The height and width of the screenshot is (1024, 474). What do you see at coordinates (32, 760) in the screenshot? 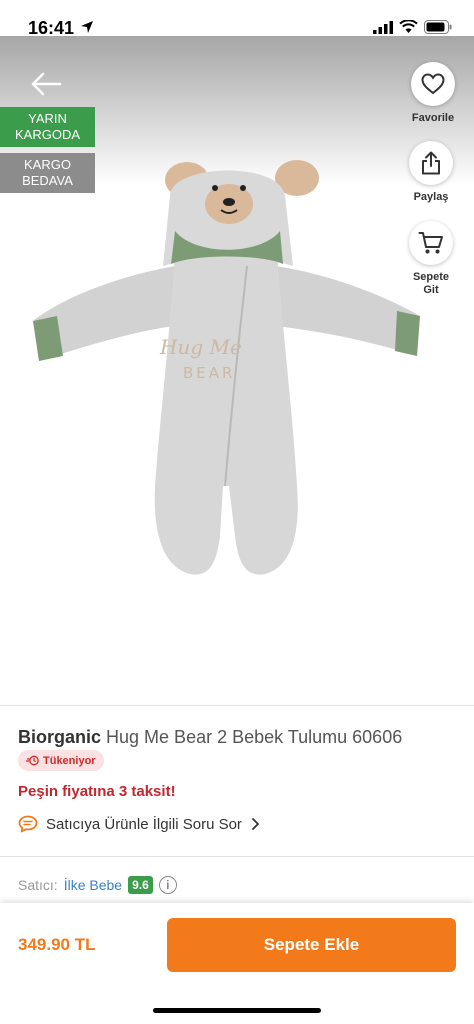
I see `clock-icon` at bounding box center [32, 760].